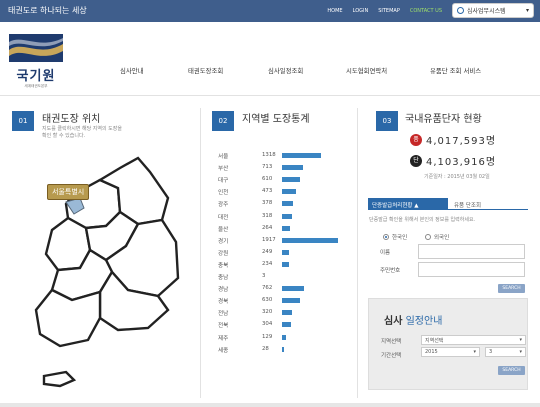  What do you see at coordinates (223, 121) in the screenshot?
I see `section-2-badge: 02` at bounding box center [223, 121].